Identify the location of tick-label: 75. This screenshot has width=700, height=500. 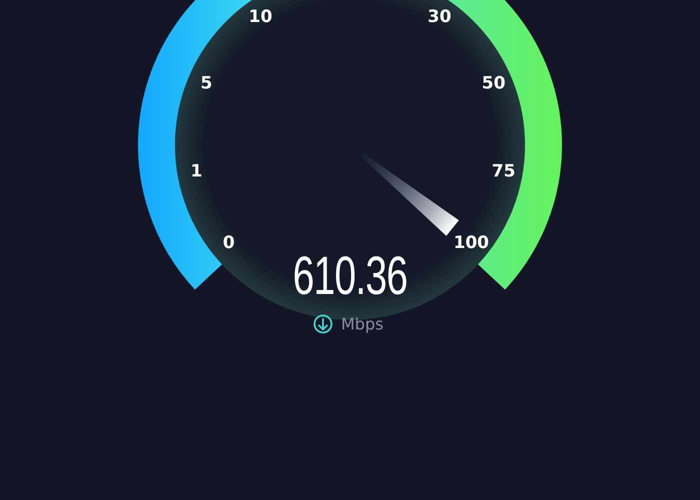
(504, 172).